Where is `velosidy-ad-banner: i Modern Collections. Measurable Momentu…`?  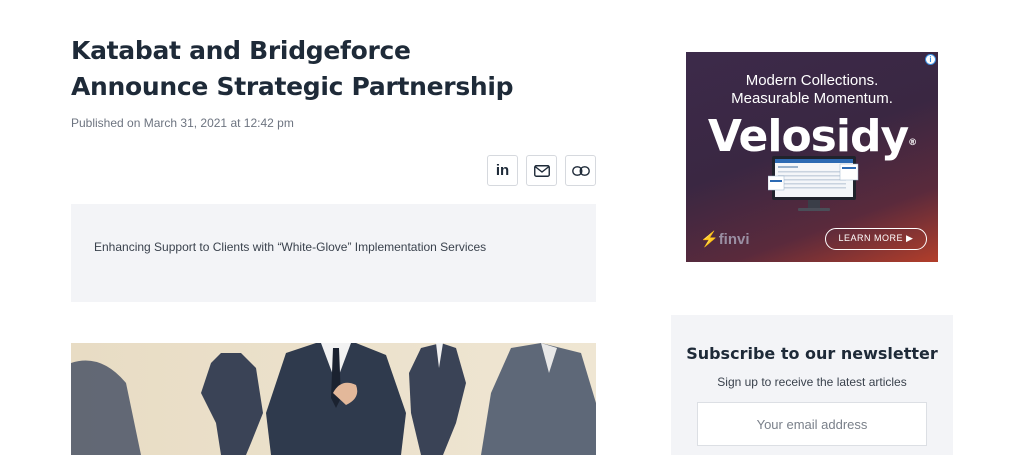 velosidy-ad-banner: i Modern Collections. Measurable Momentu… is located at coordinates (812, 157).